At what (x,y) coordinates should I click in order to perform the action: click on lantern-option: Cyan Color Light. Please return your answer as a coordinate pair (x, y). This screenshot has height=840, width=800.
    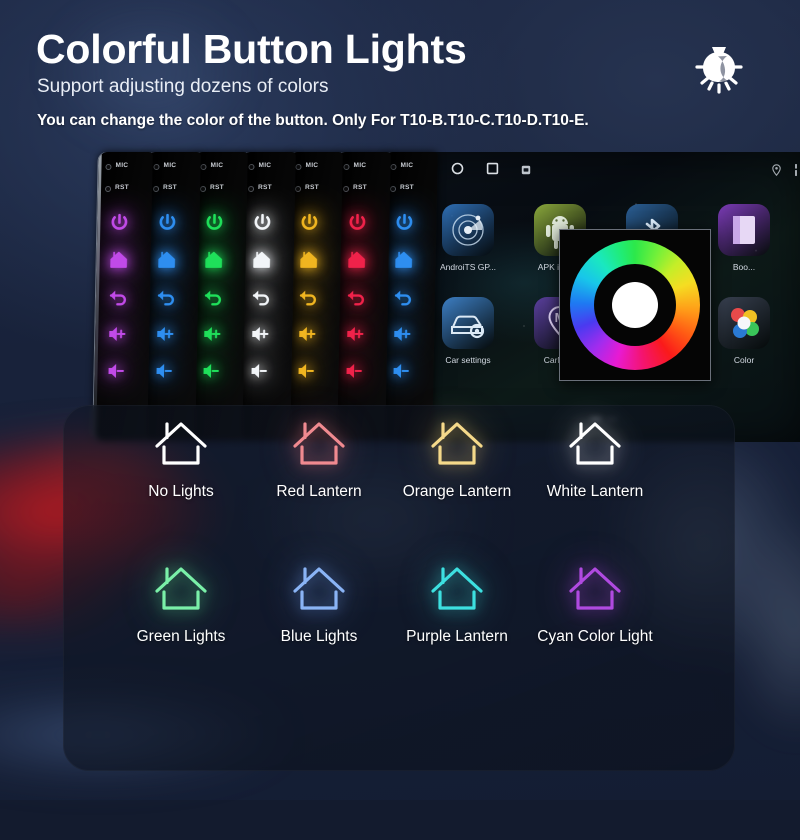
    Looking at the image, I should click on (595, 600).